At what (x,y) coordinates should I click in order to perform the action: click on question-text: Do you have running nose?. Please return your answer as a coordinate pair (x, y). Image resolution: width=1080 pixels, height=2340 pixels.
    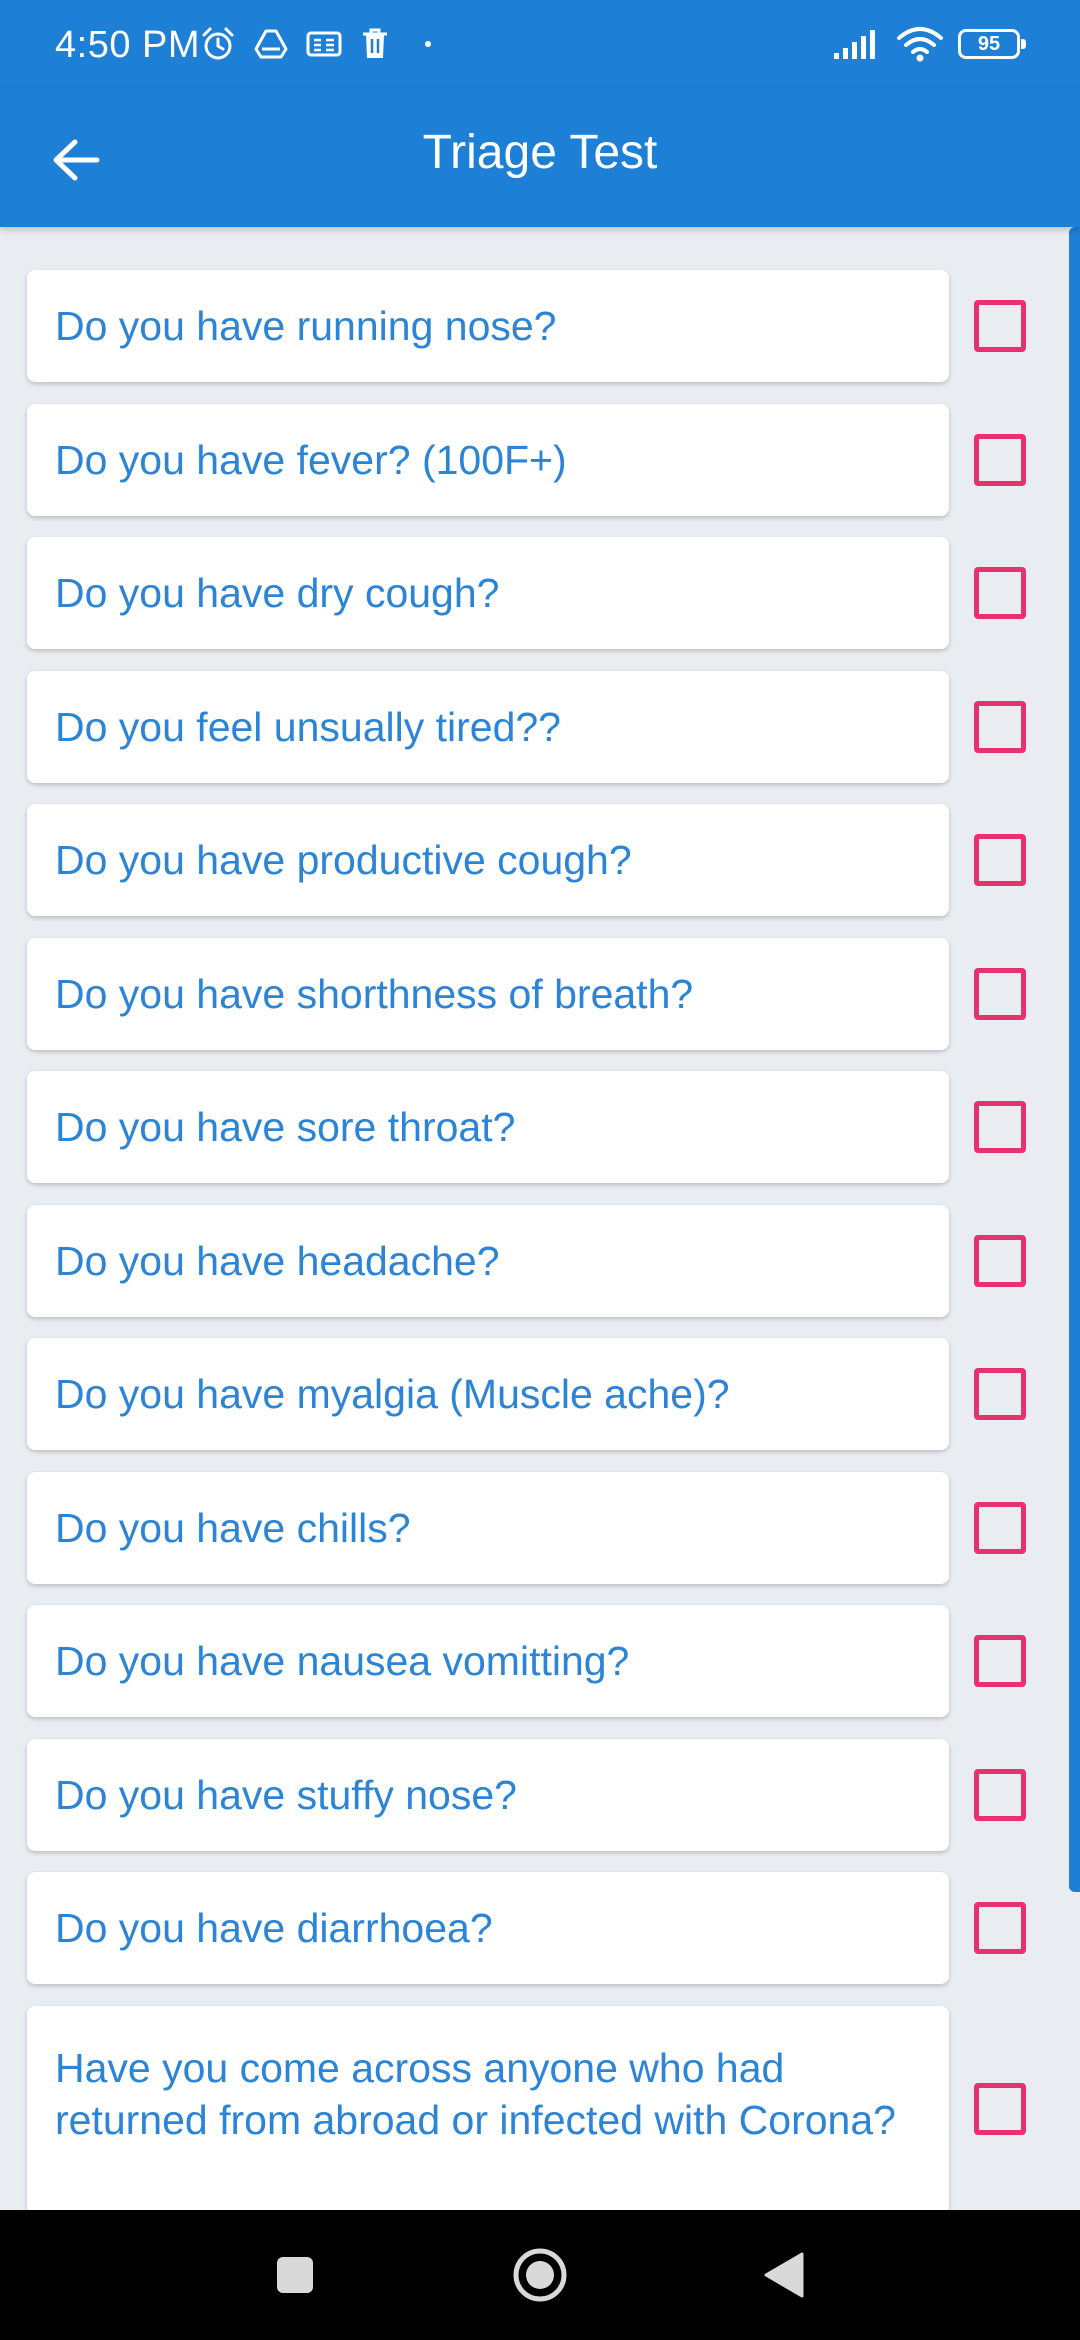
    Looking at the image, I should click on (306, 326).